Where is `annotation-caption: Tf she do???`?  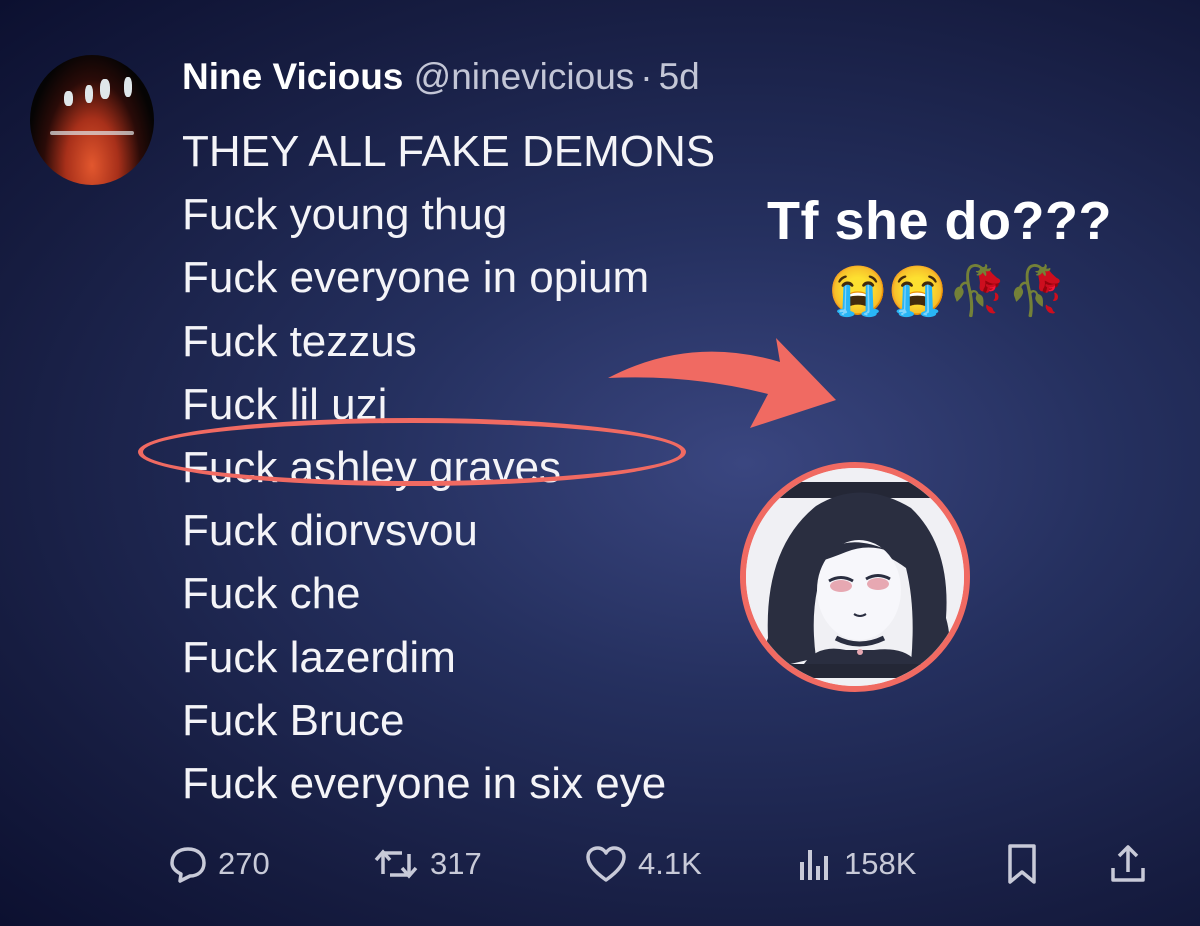
annotation-caption: Tf she do??? is located at coordinates (939, 221).